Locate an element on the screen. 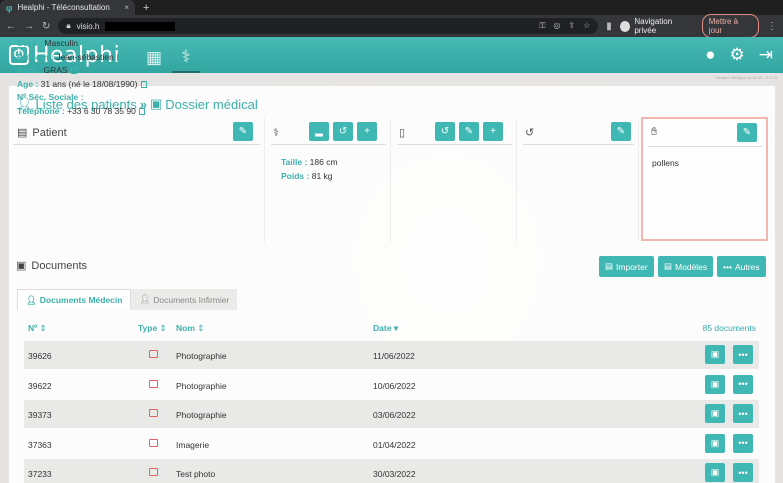  table-row: 39626 Photographie 11/06/2022 ▣ ••• is located at coordinates (391, 355).